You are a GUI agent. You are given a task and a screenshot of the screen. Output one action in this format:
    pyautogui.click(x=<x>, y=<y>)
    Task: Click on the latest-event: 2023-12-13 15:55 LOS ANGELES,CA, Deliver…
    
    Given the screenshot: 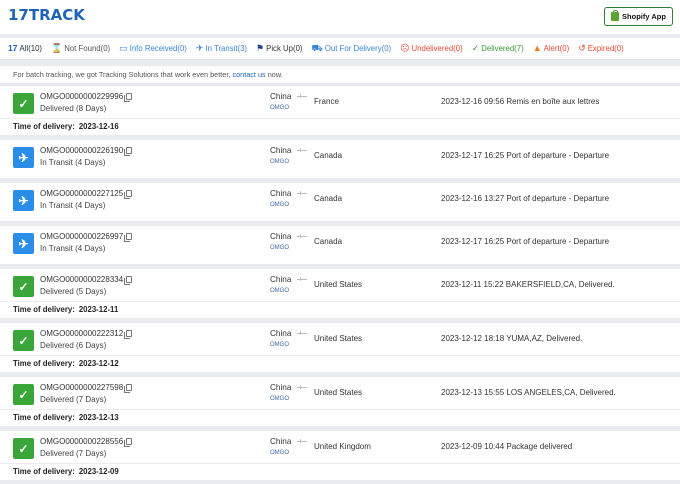 What is the action you would take?
    pyautogui.click(x=528, y=392)
    